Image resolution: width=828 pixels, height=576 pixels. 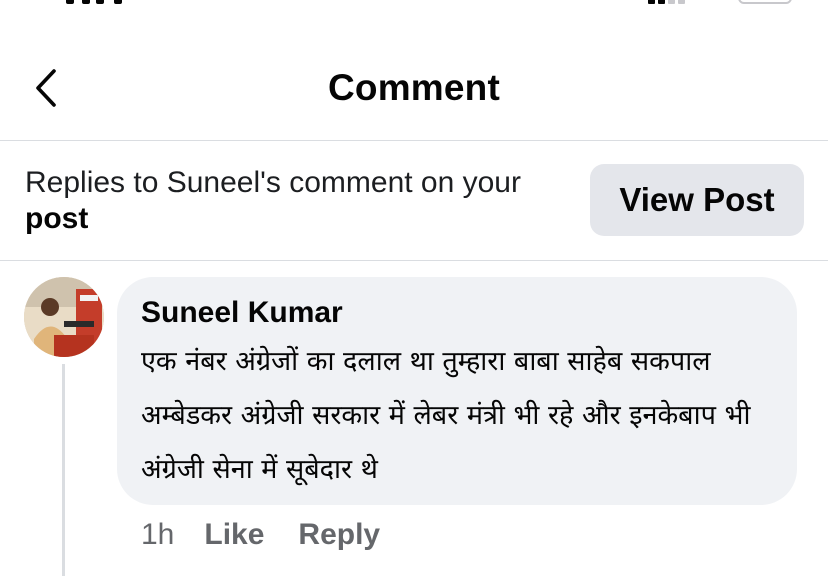 What do you see at coordinates (234, 535) in the screenshot?
I see `like-button: Like` at bounding box center [234, 535].